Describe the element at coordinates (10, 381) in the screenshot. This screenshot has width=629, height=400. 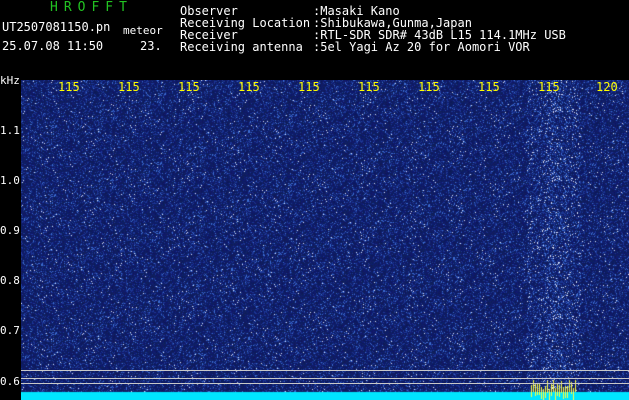
I see `y-tick-label: 0.6` at that location.